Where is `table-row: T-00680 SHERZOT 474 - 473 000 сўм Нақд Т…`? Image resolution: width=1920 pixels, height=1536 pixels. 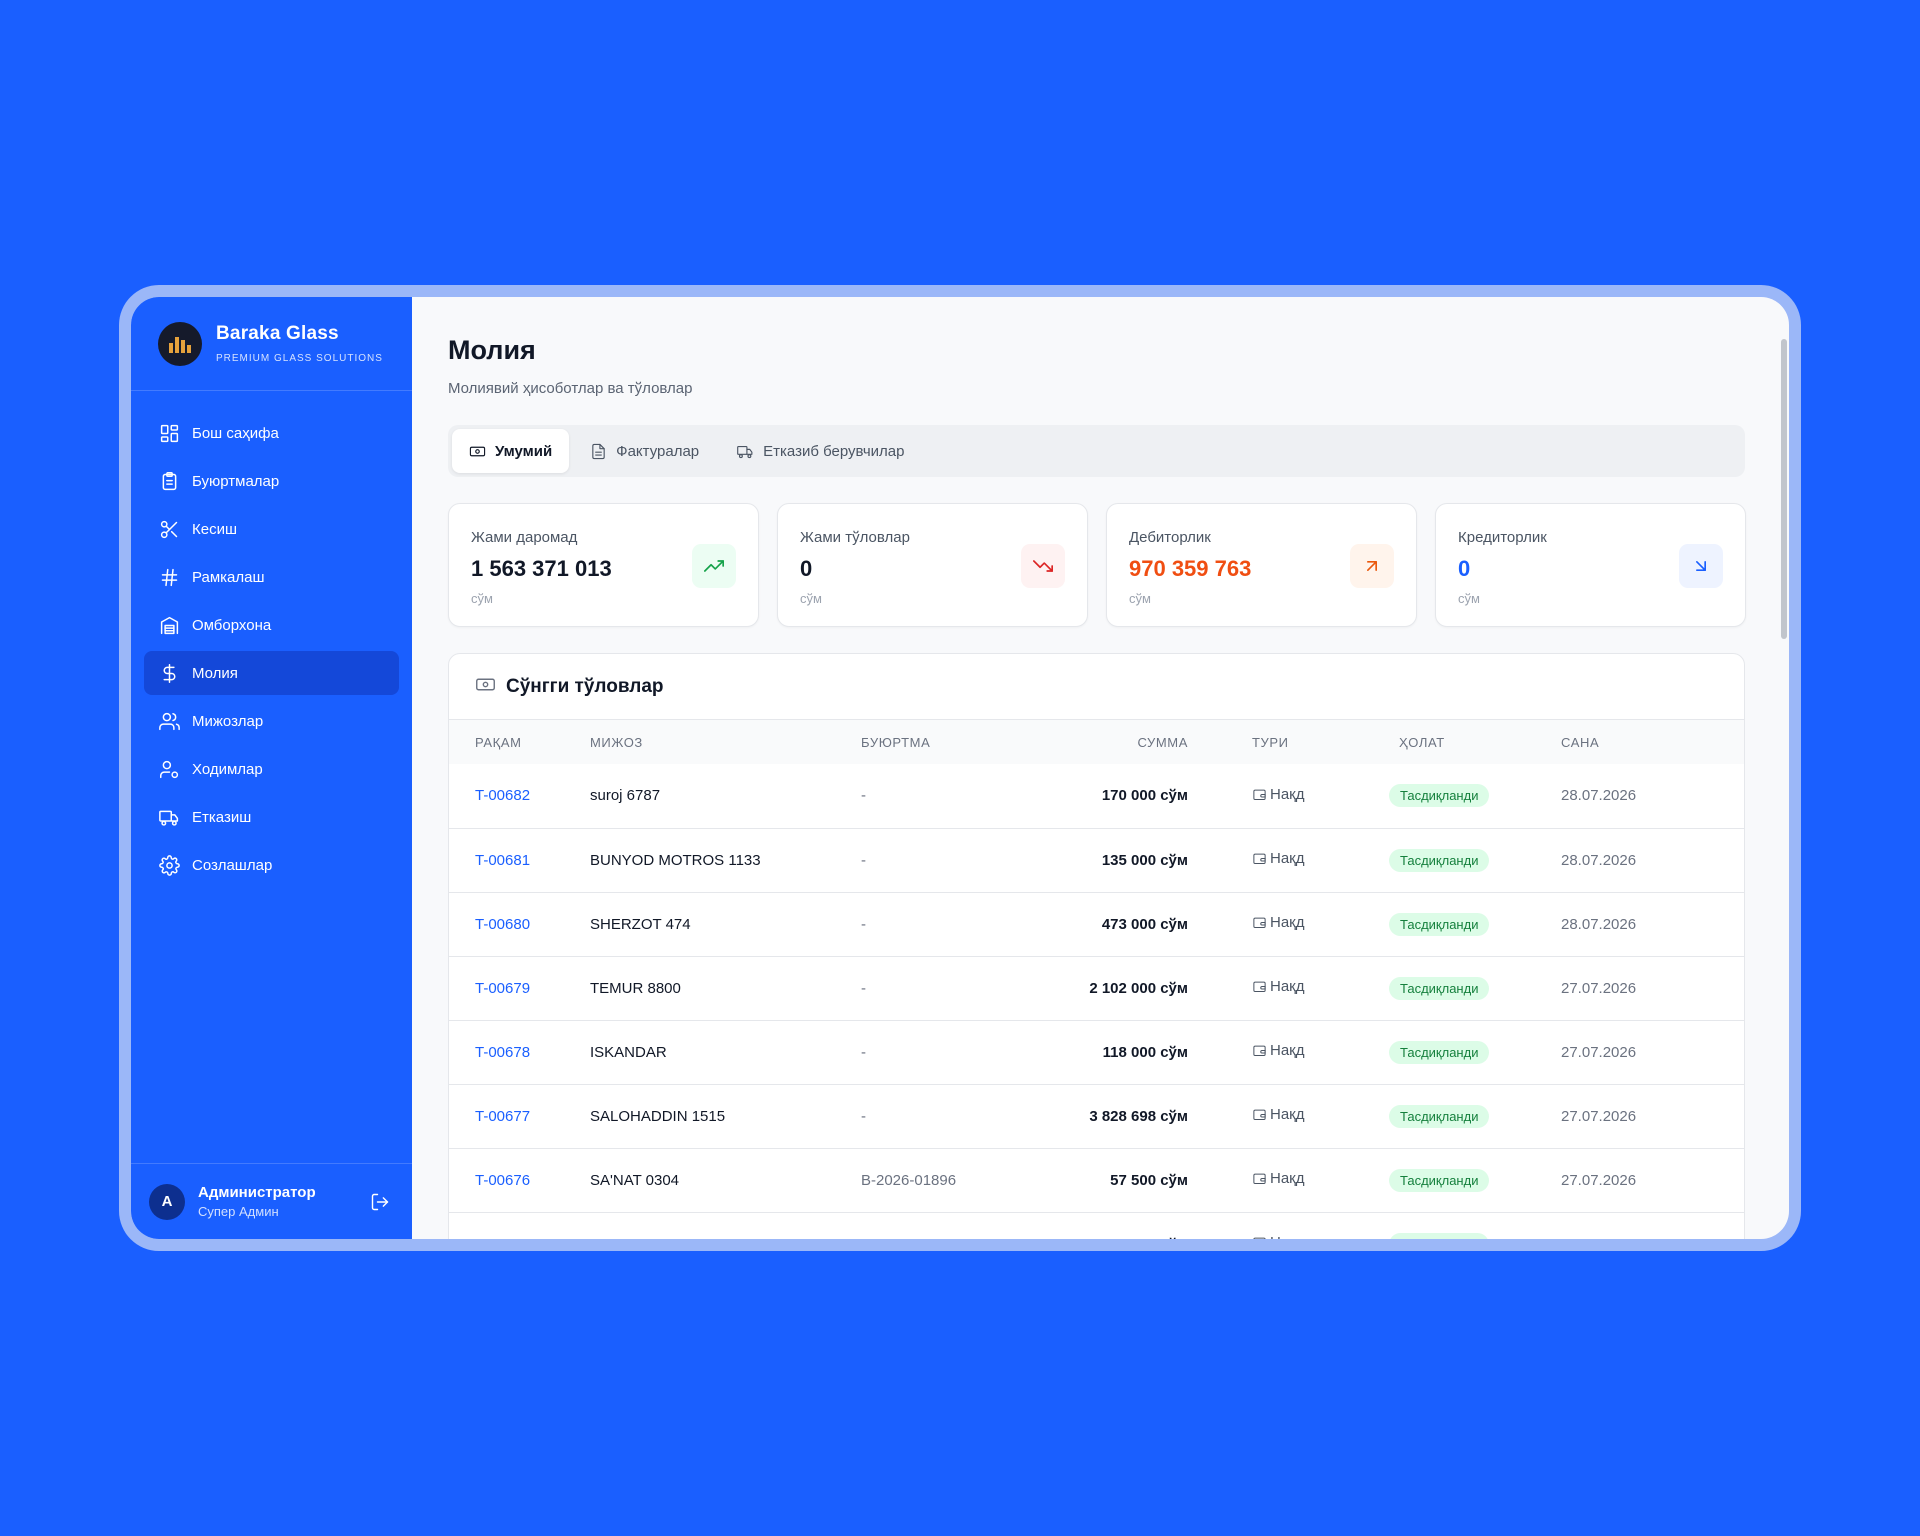
table-row: T-00680 SHERZOT 474 - 473 000 сўм Нақд Т… is located at coordinates (1096, 924).